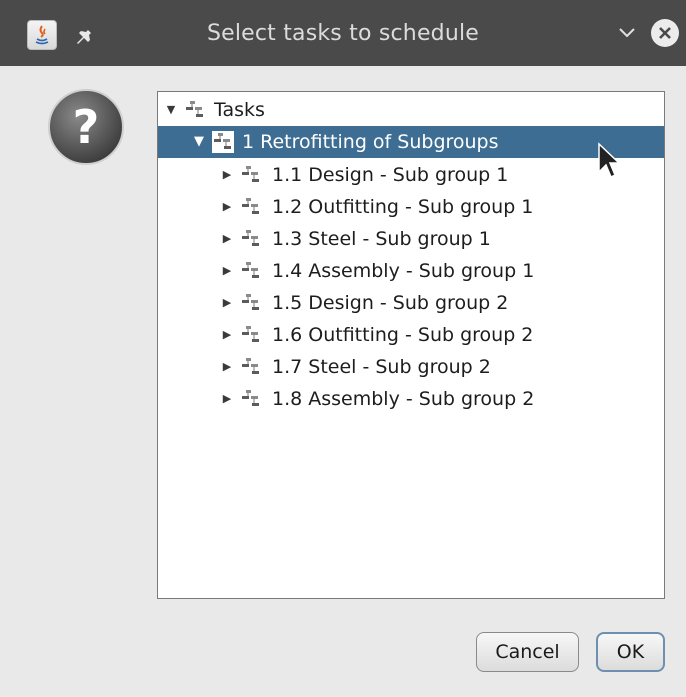 Image resolution: width=686 pixels, height=697 pixels. Describe the element at coordinates (627, 33) in the screenshot. I see `chevron-down-icon` at that location.